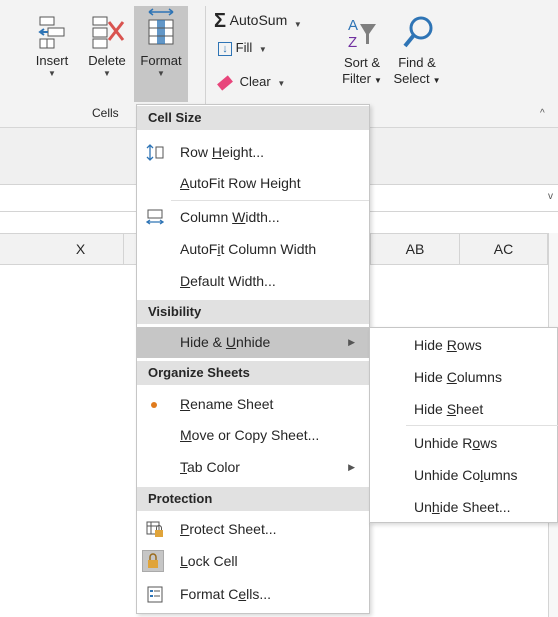 Image resolution: width=558 pixels, height=617 pixels. What do you see at coordinates (482, 425) in the screenshot?
I see `submenu-divider` at bounding box center [482, 425].